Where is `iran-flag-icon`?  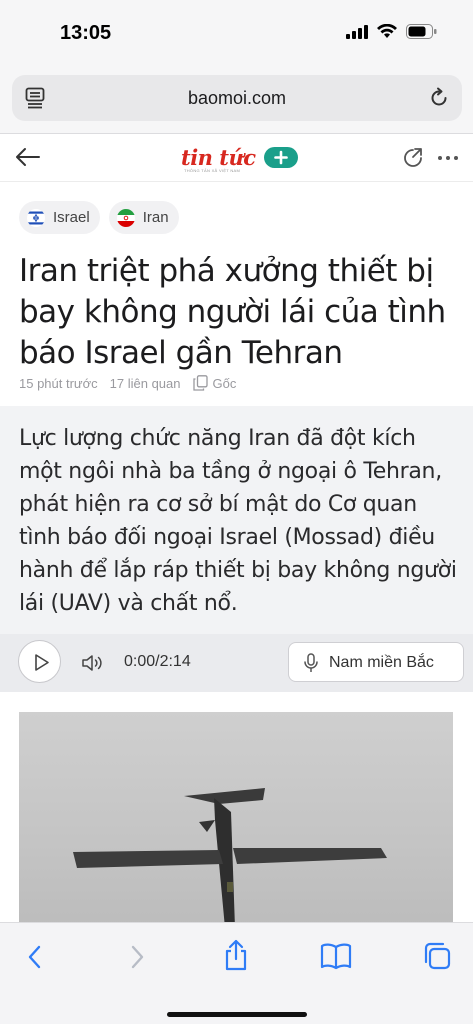
iran-flag-icon is located at coordinates (125, 217).